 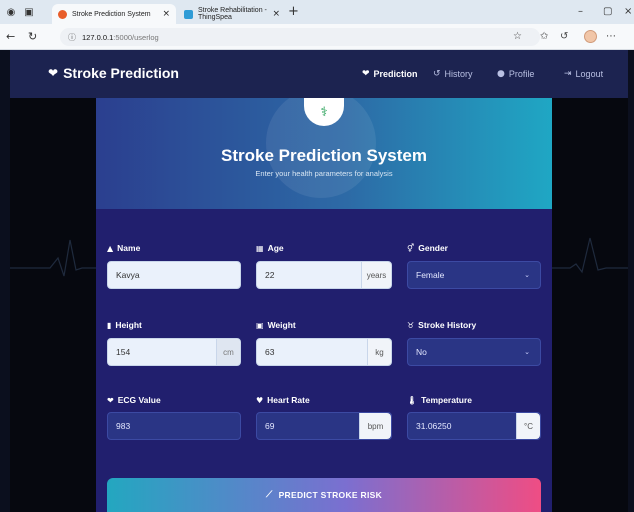 I want to click on nav-history: ↺ History, so click(x=453, y=74).